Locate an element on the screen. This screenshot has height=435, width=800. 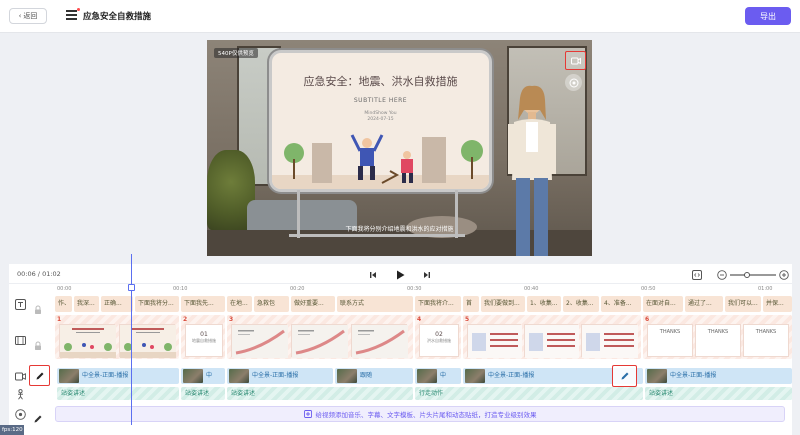
motion-track: 站姿讲述 站姿讲述 站姿讲述 行走动作 站姿讲述 is located at coordinates (423, 393).